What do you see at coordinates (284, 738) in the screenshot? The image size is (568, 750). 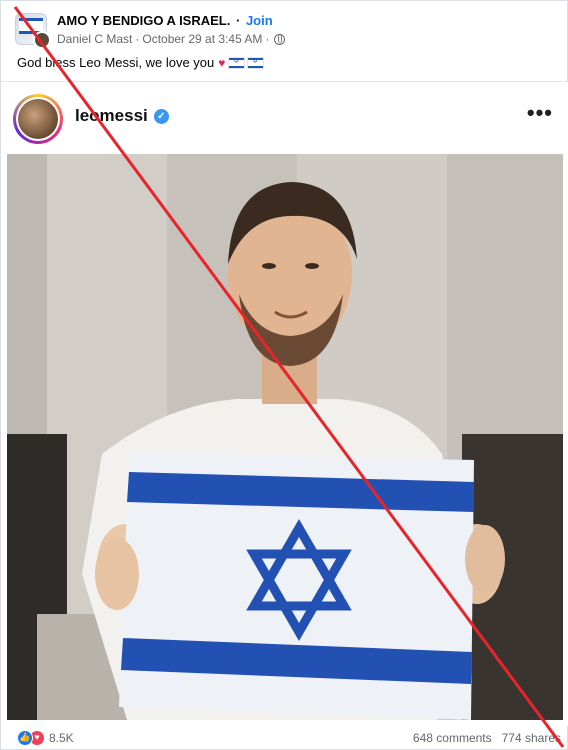 I see `post-footer: 👍 ♥ 8.5K 648 comments 774 shares` at bounding box center [284, 738].